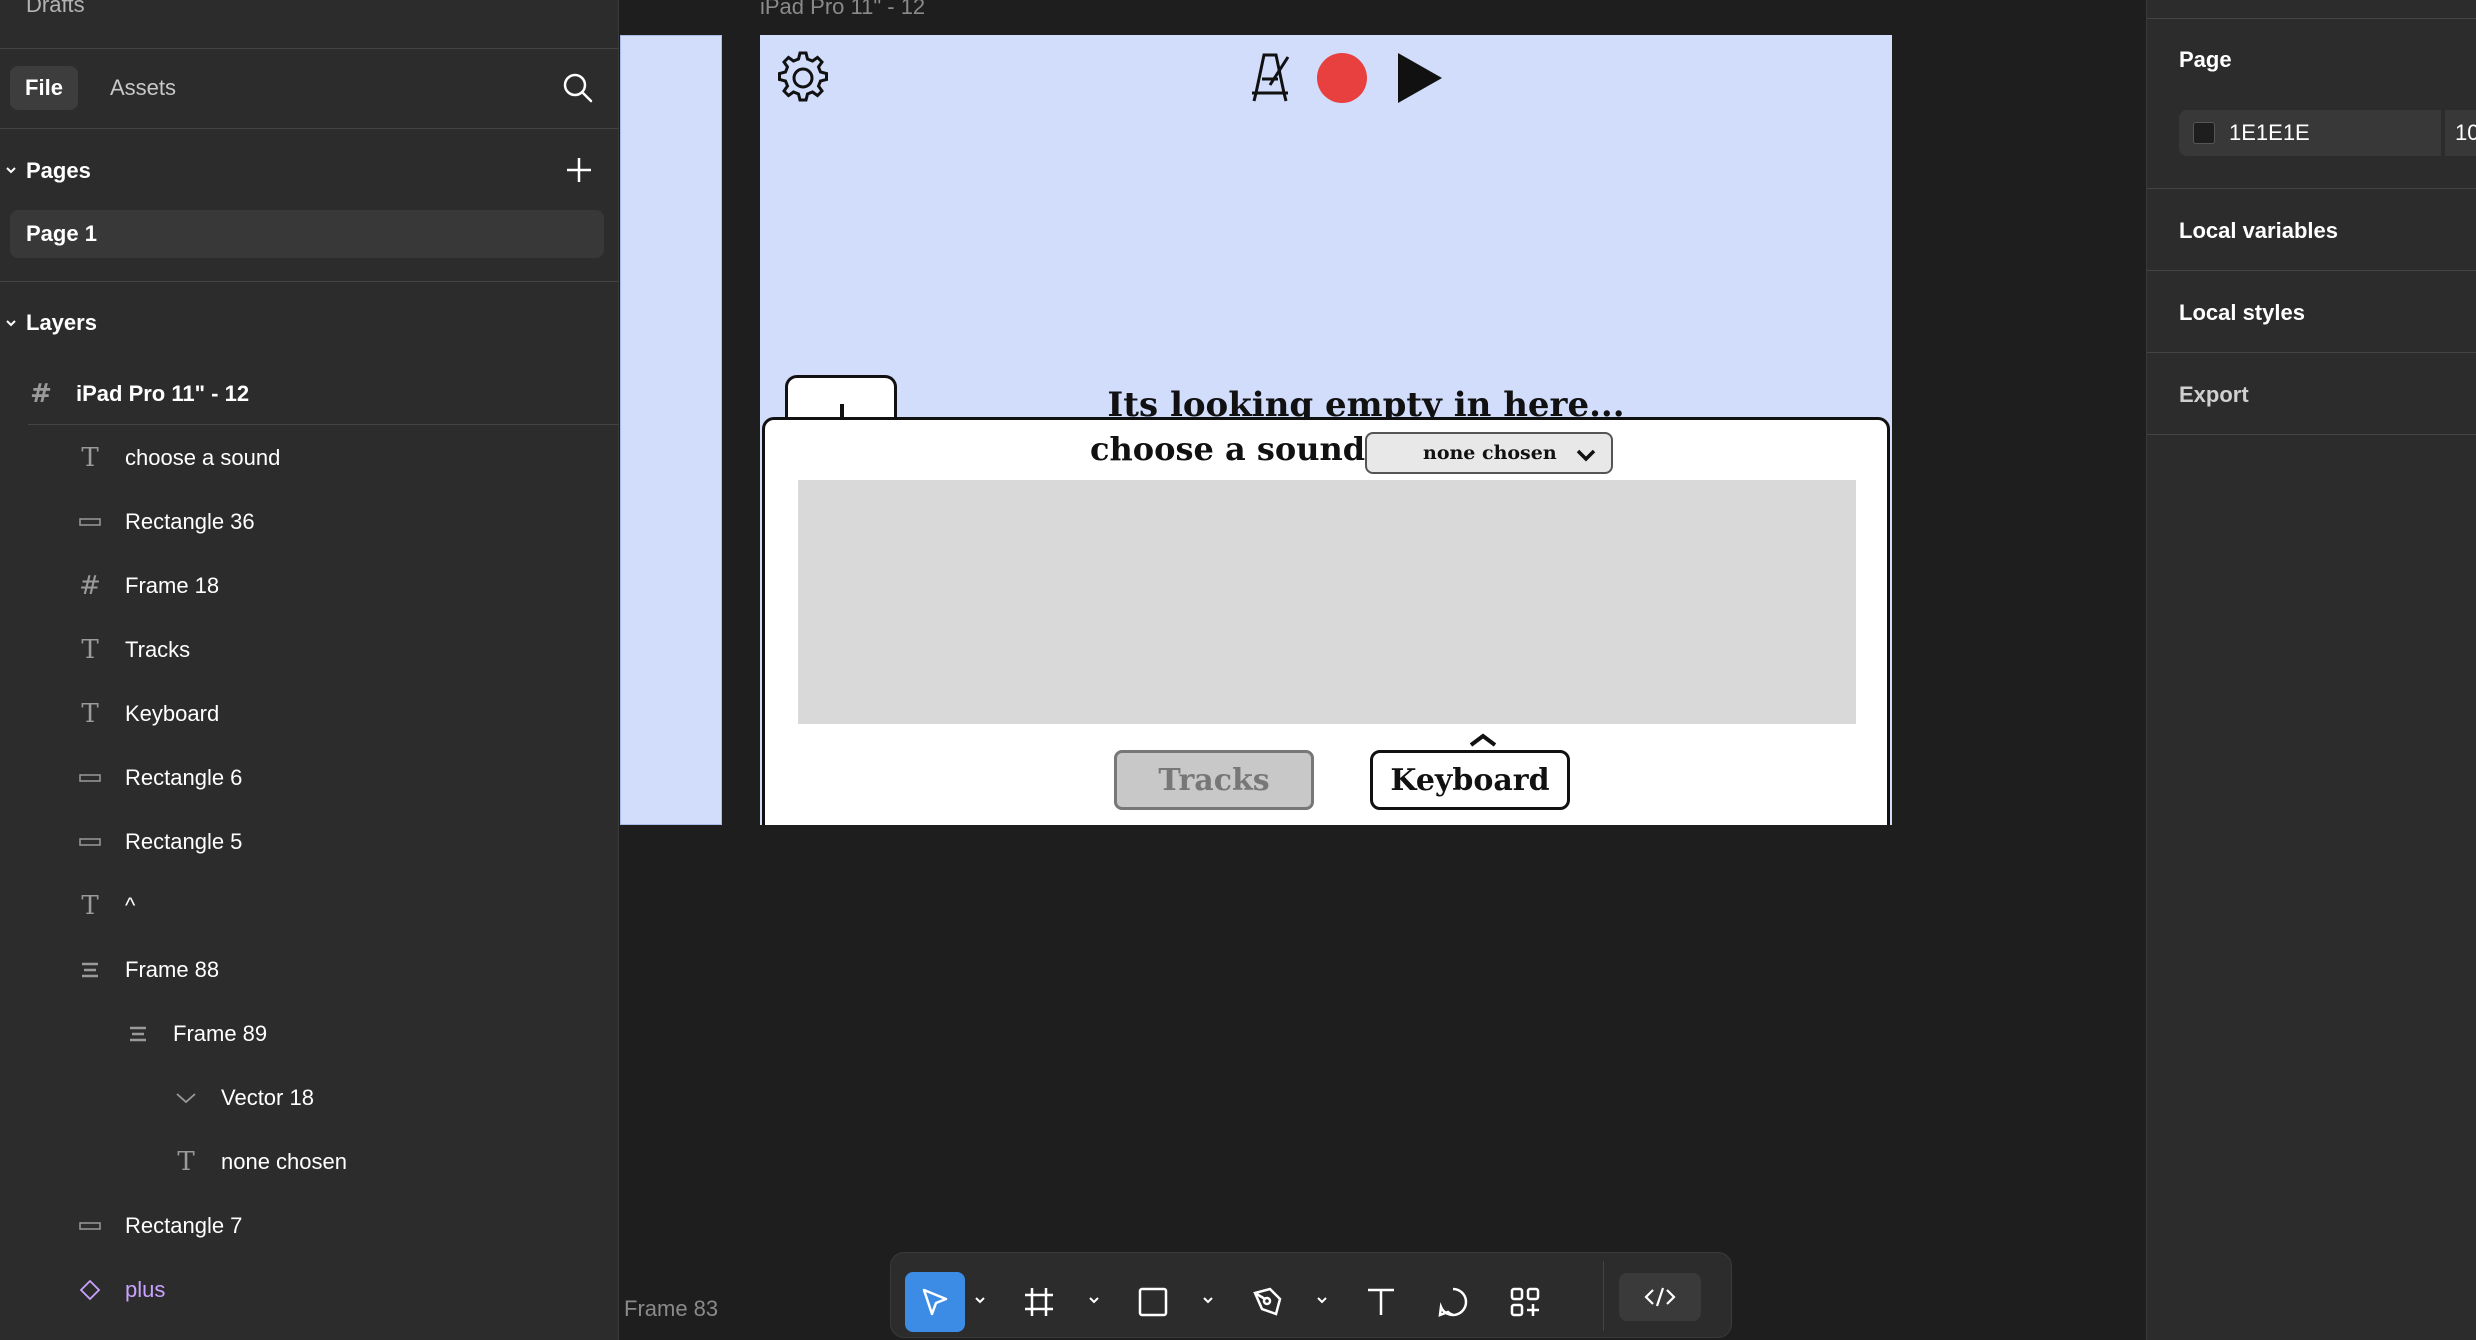 The image size is (2476, 1340). I want to click on comment-icon, so click(1453, 1302).